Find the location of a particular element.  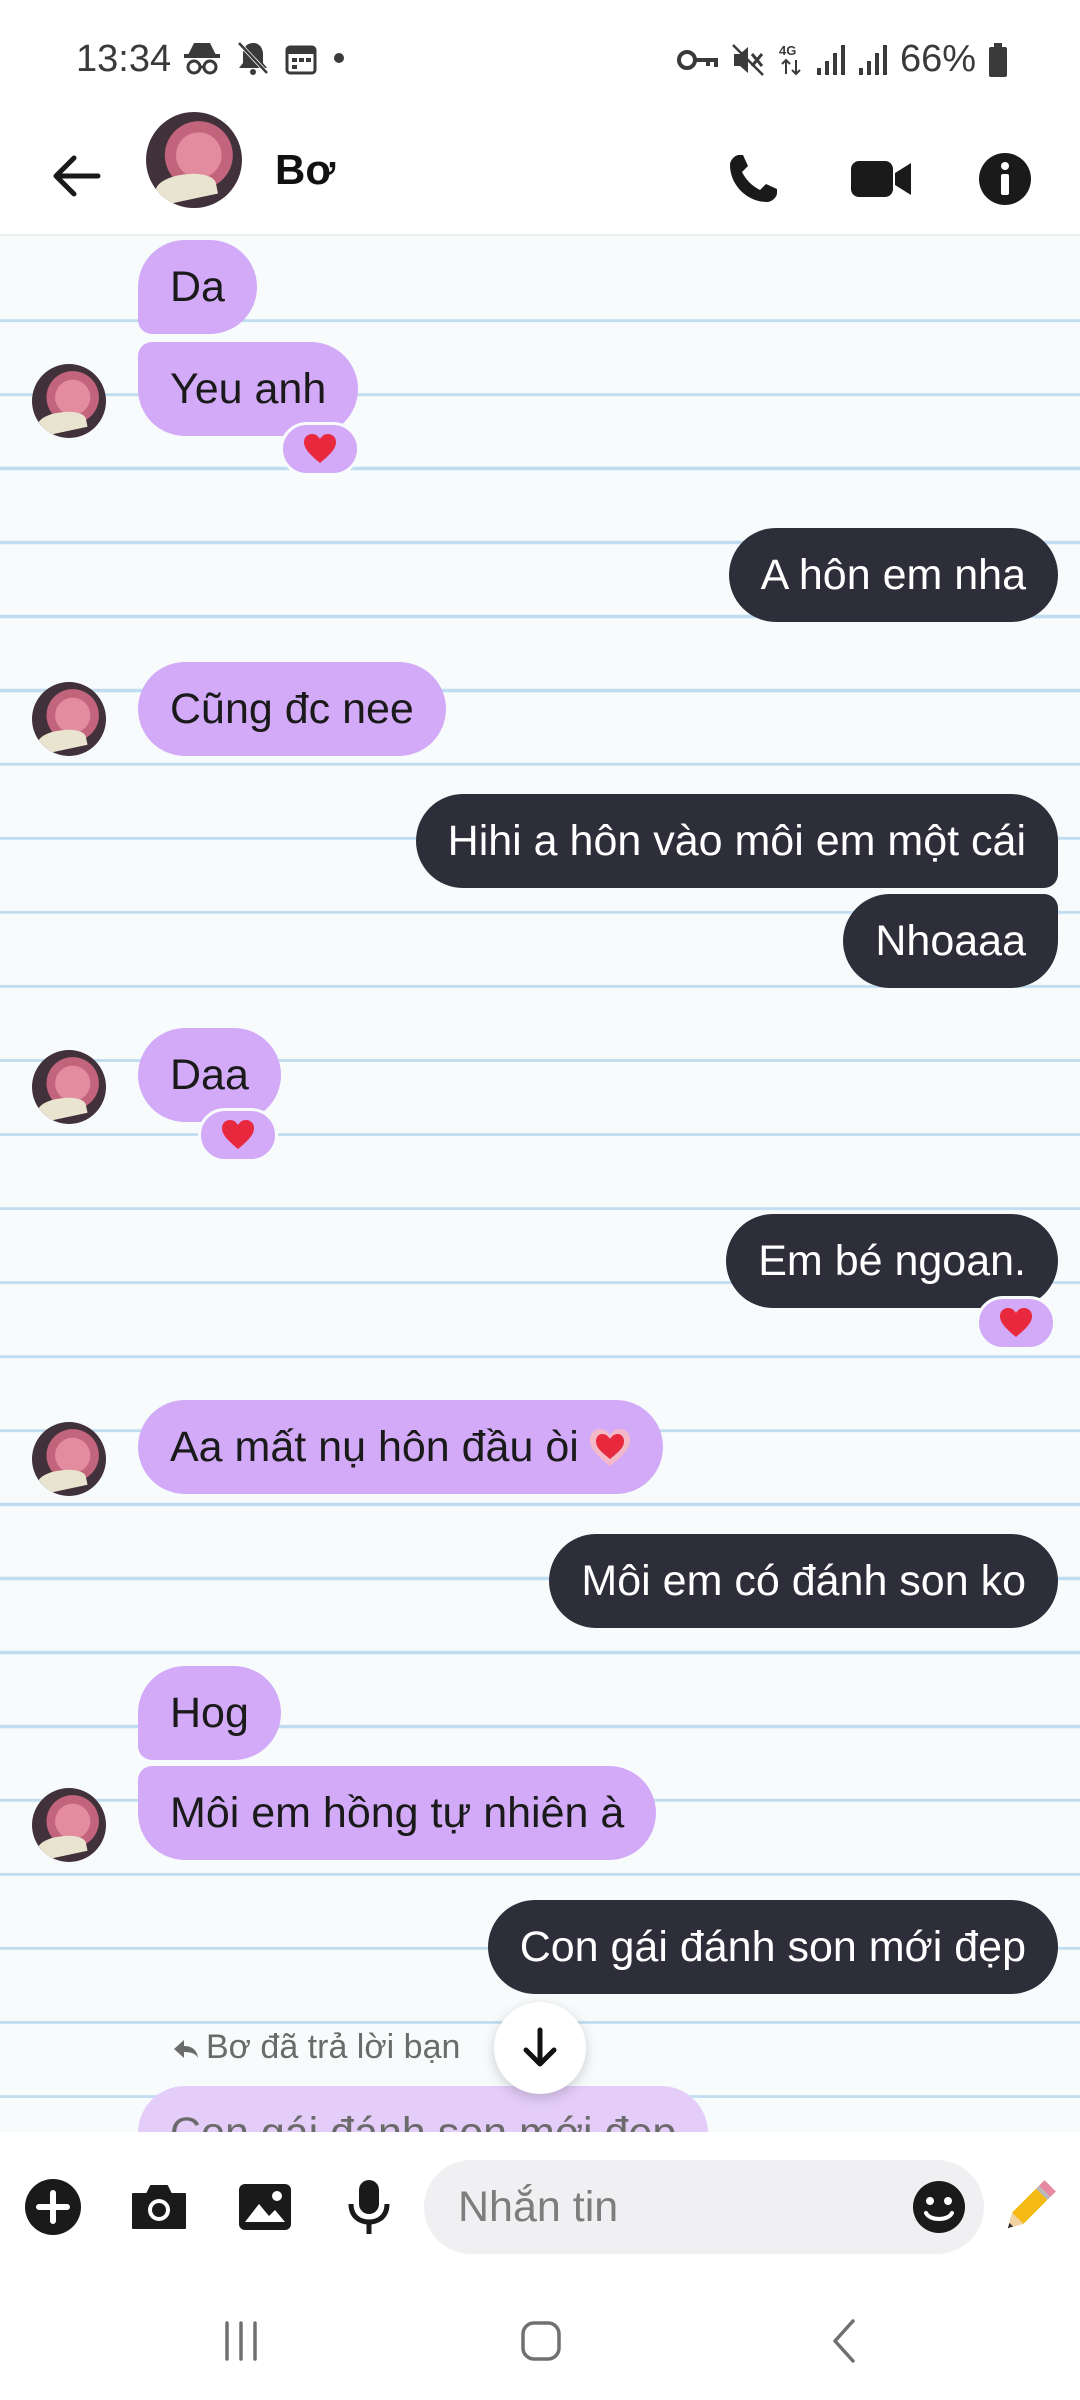

status-right-icons: 4G 66% is located at coordinates (842, 59).